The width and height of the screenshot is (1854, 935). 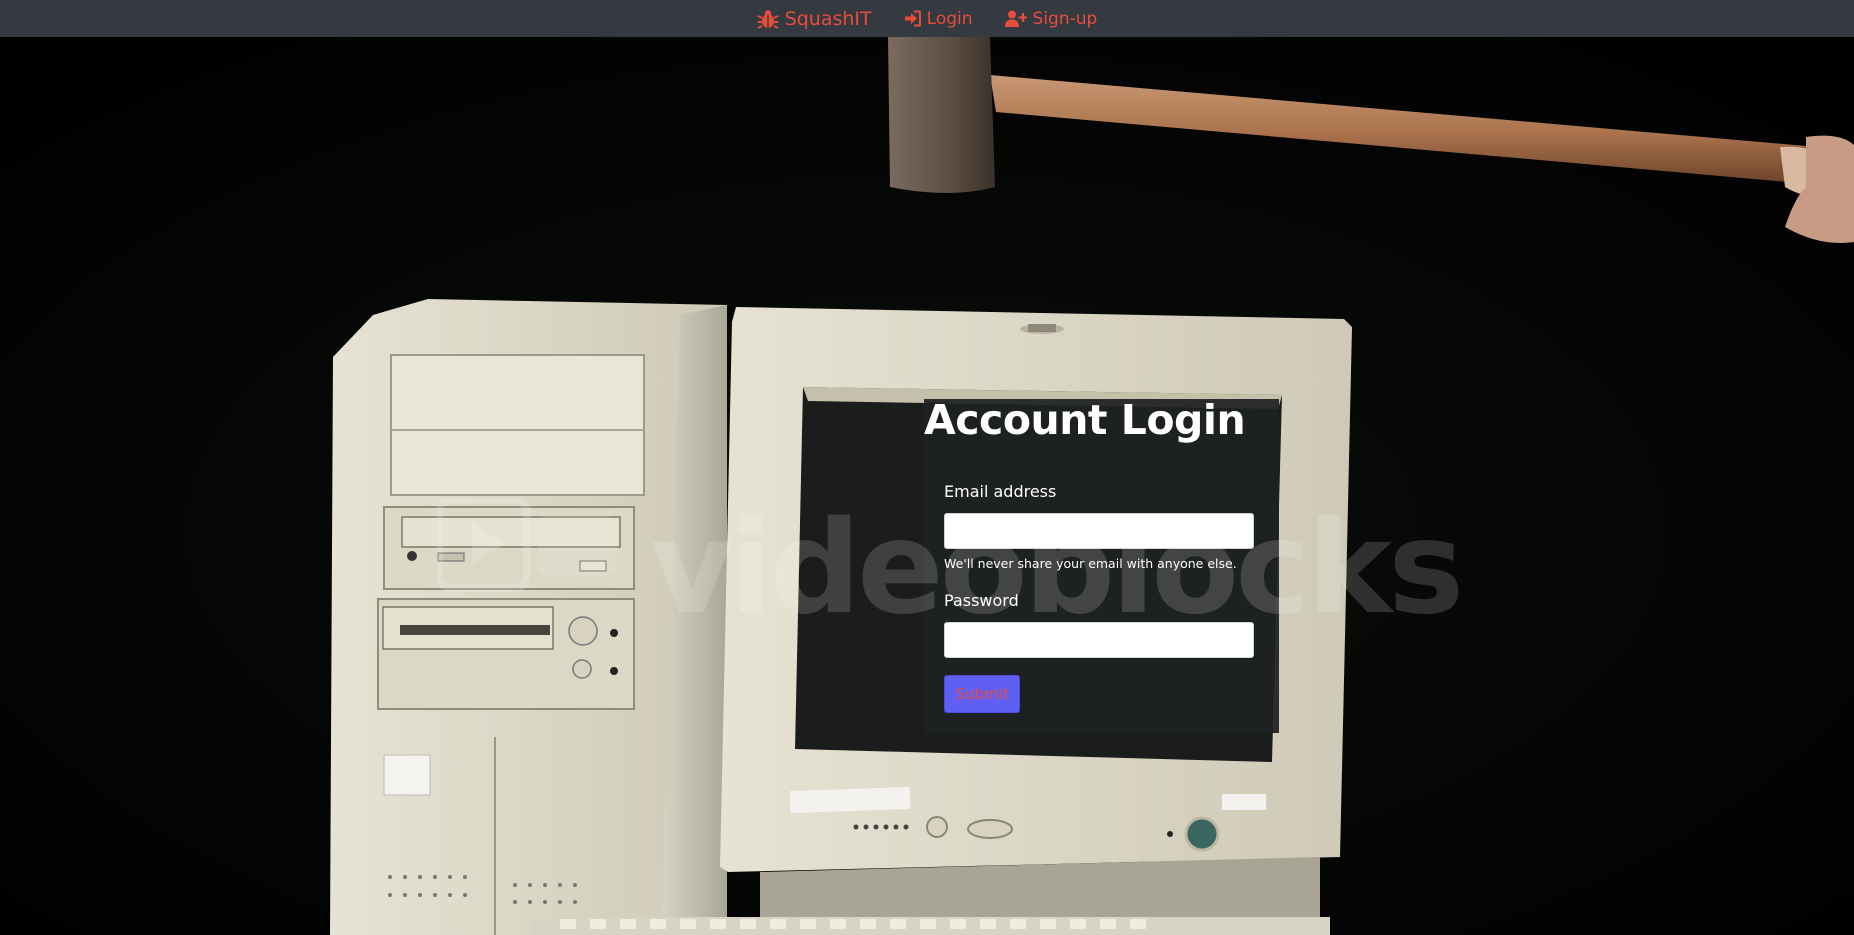 I want to click on bug-icon, so click(x=768, y=19).